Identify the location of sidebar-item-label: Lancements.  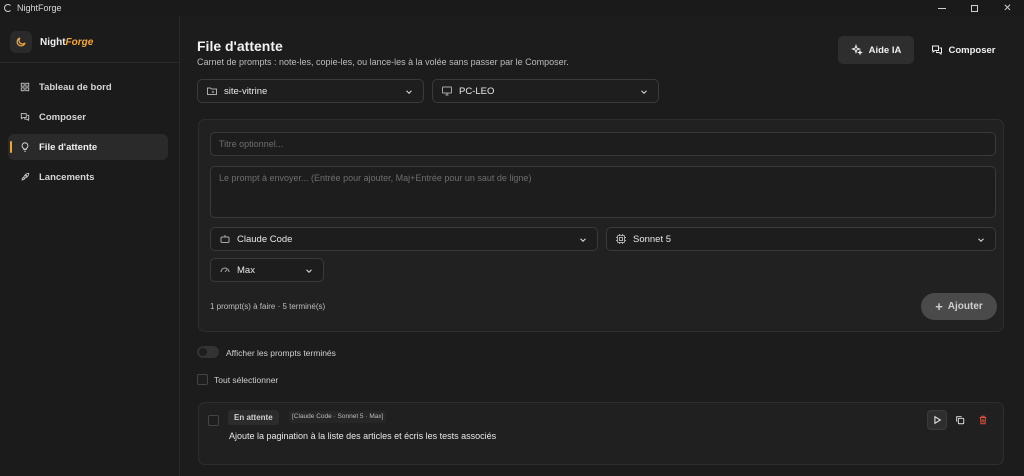
(67, 177).